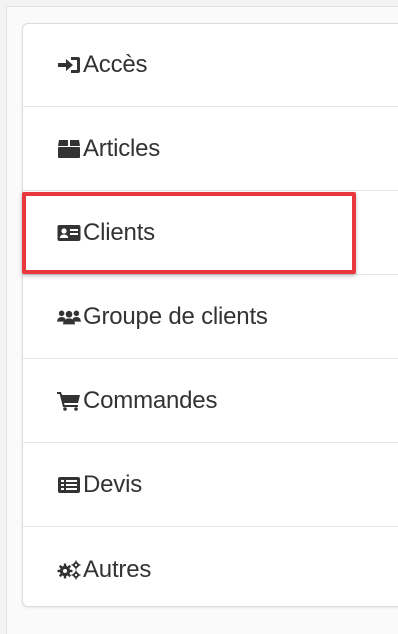 This screenshot has height=634, width=398. Describe the element at coordinates (117, 569) in the screenshot. I see `menu-item-label: Autres` at that location.